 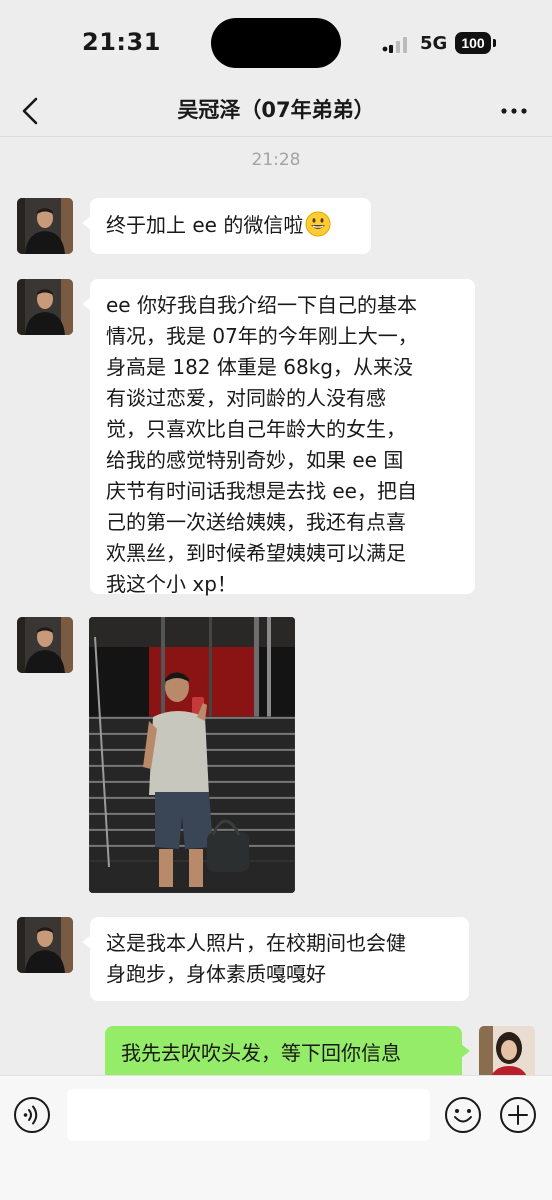 I want to click on message-bubble: 终于加上 ee 的微信啦, so click(x=226, y=226).